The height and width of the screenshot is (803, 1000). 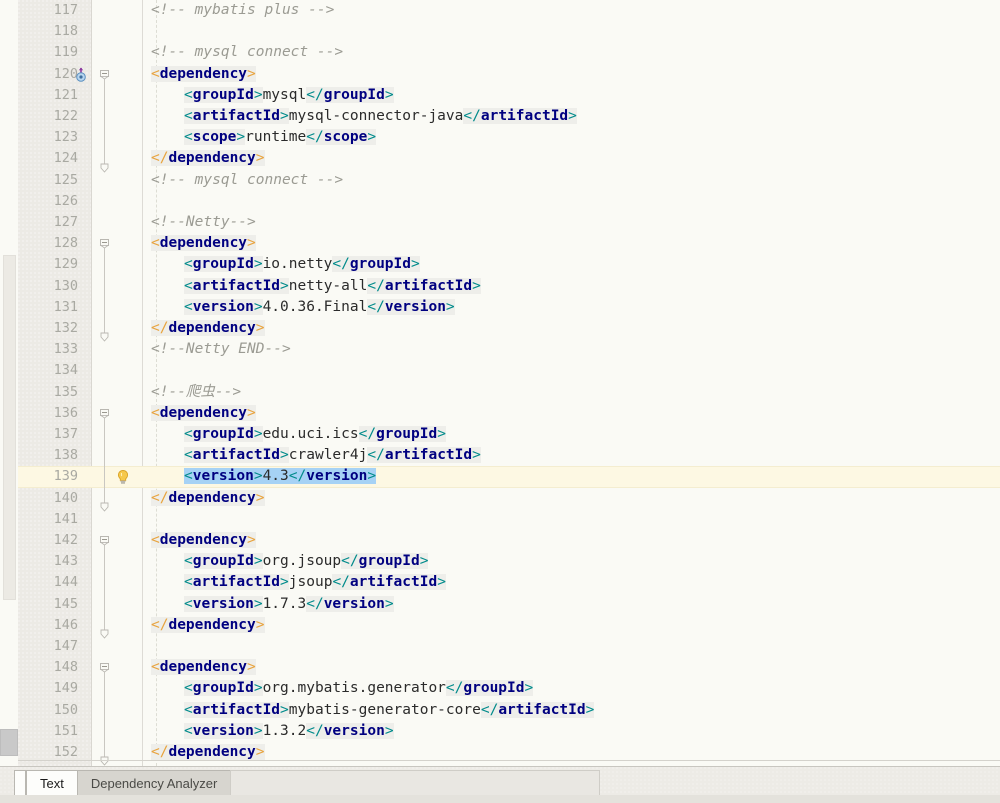 I want to click on code-line-content: <!--Netty-->, so click(x=203, y=222).